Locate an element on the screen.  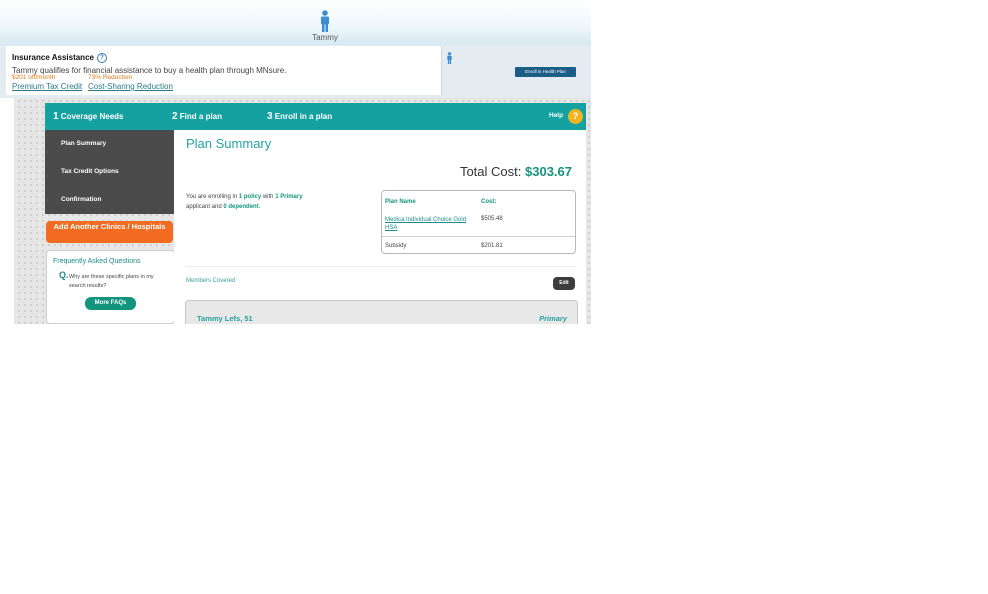
step-label: Find a plan is located at coordinates (201, 116).